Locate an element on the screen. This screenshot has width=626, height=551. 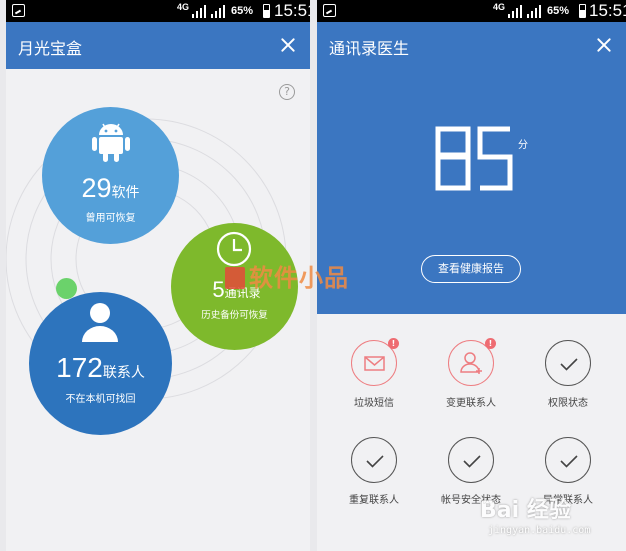
check-changed-contacts: ! 变更联系人 is located at coordinates (471, 373).